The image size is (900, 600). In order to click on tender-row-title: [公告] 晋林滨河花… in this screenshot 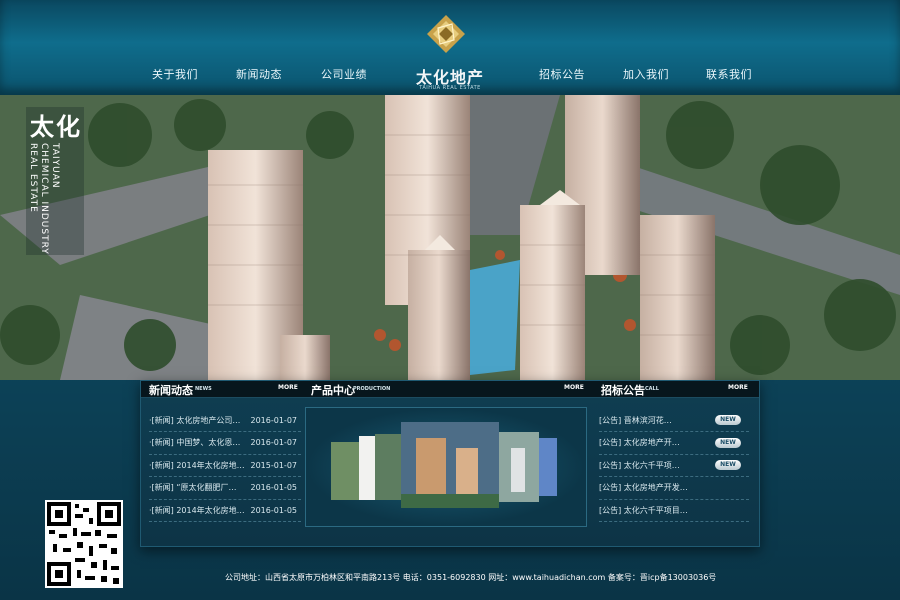, I will do `click(635, 420)`.